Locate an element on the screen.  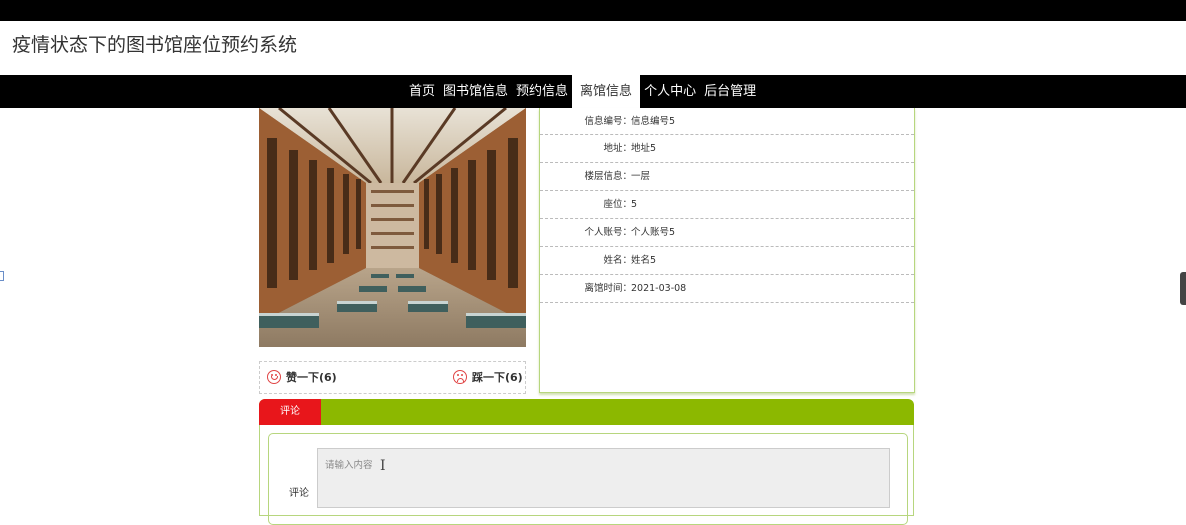
library-photo is located at coordinates (392, 227).